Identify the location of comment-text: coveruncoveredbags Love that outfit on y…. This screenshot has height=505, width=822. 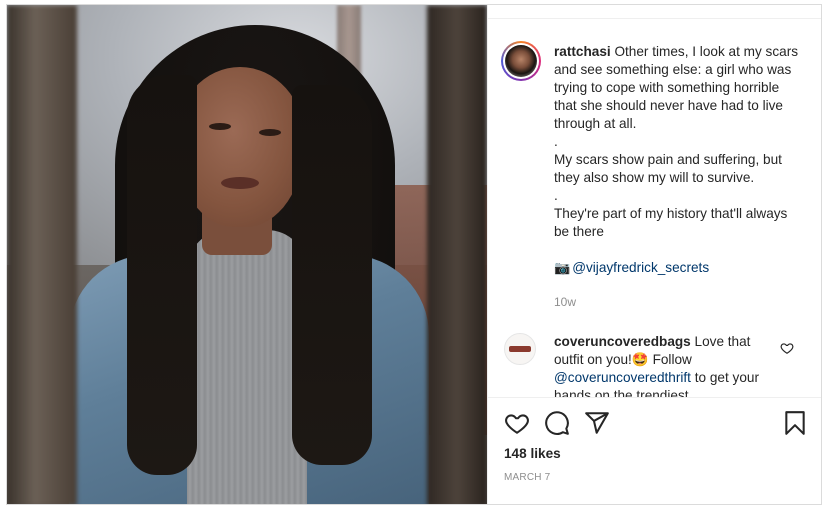
(661, 365).